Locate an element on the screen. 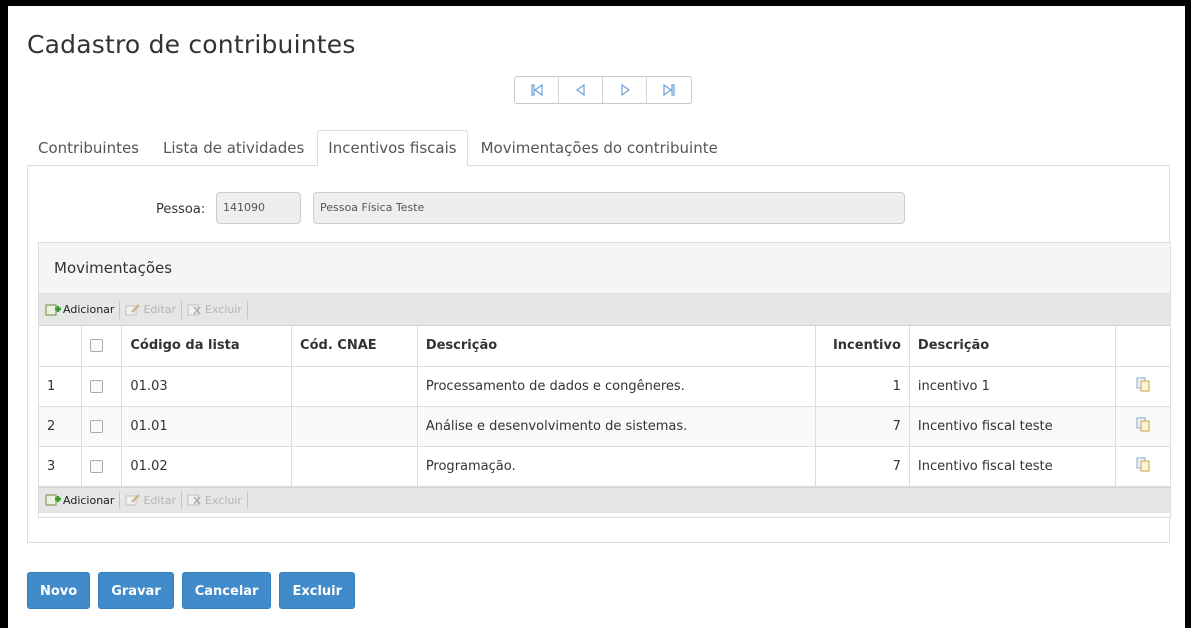 This screenshot has width=1191, height=628. column-header-cnae: Cód. CNAE is located at coordinates (354, 346).